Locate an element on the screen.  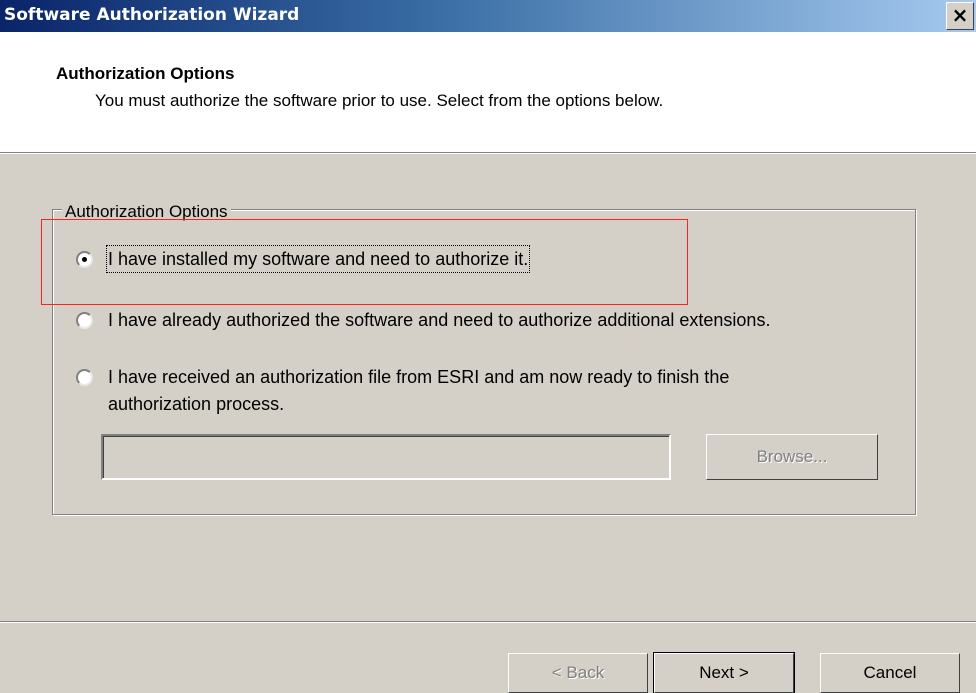
back-label: < Back is located at coordinates (578, 672).